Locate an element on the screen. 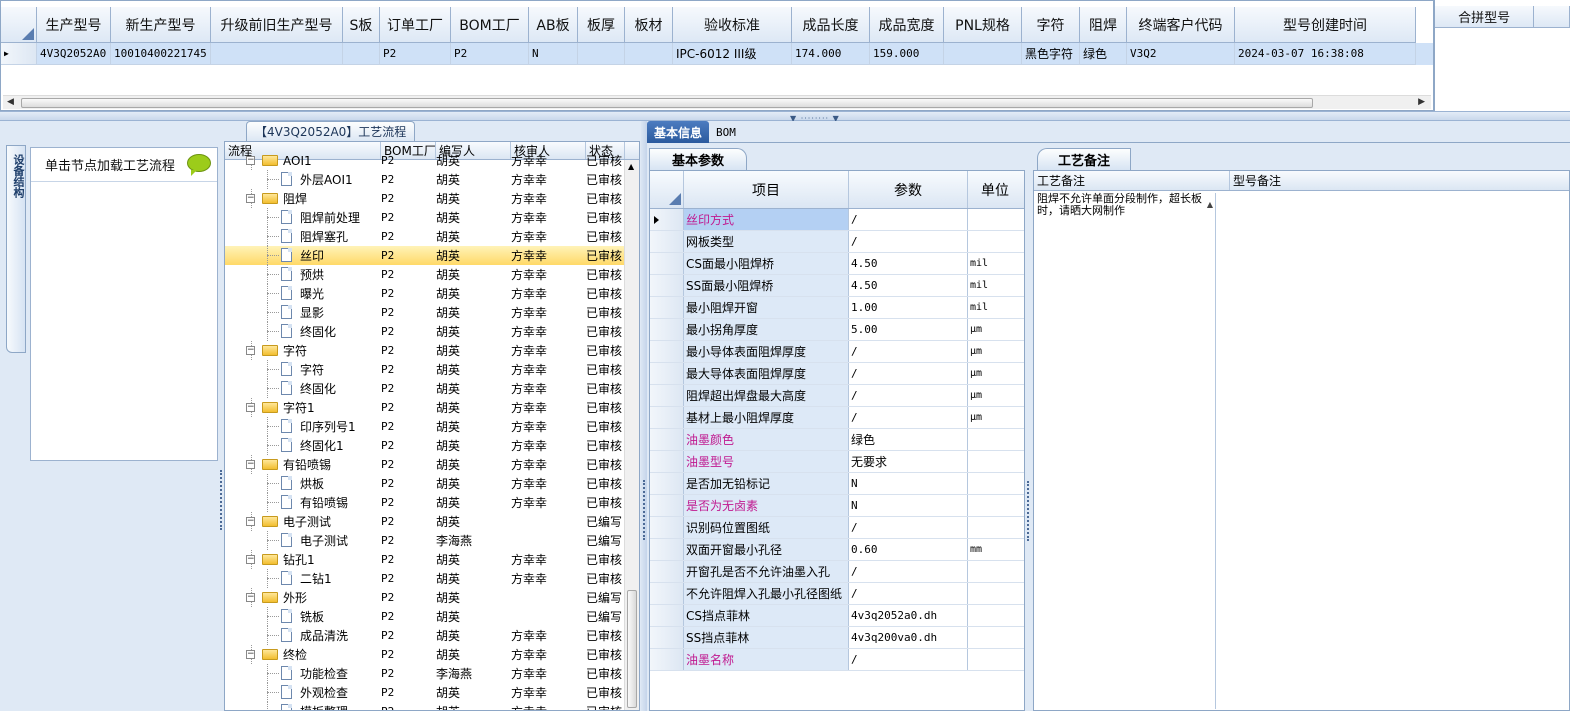  param-value: 绿色 is located at coordinates (908, 439).